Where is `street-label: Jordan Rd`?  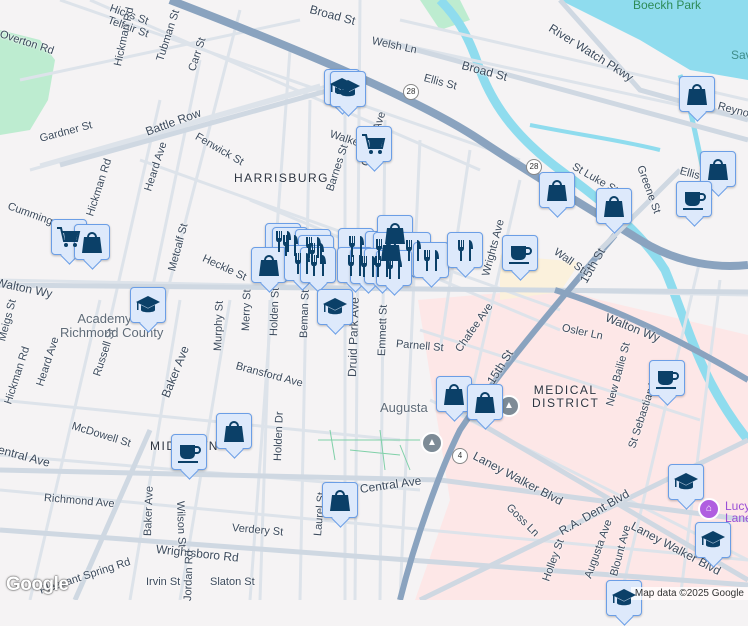
street-label: Jordan Rd is located at coordinates (189, 576).